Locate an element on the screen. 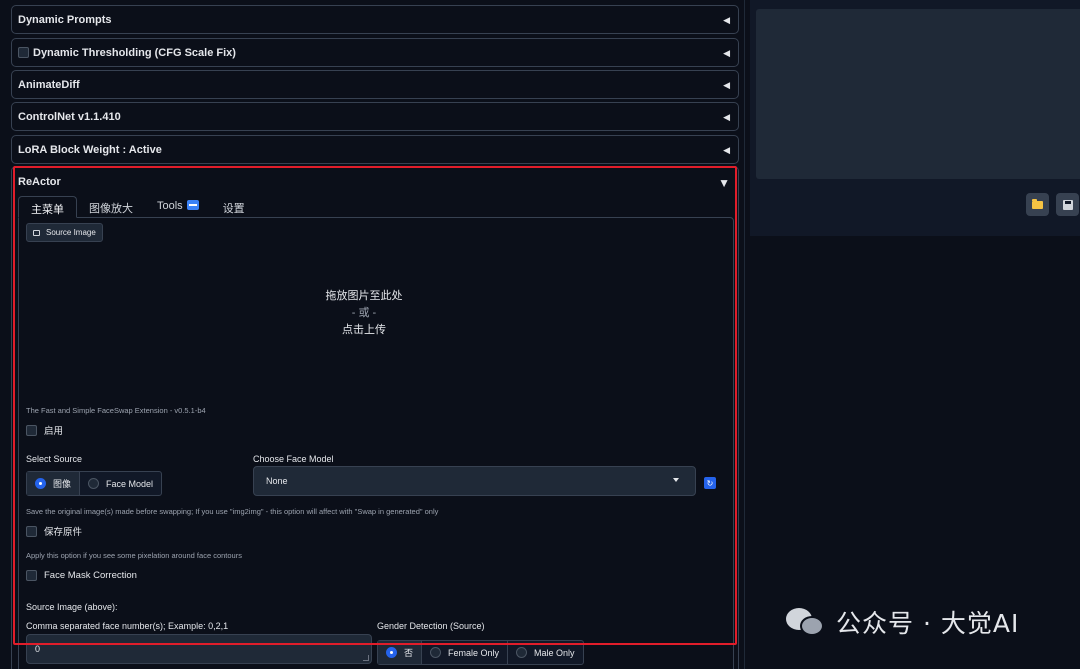 Image resolution: width=1080 pixels, height=669 pixels. accordion-dynamic-prompts: Dynamic Prompts ◀ is located at coordinates (375, 19).